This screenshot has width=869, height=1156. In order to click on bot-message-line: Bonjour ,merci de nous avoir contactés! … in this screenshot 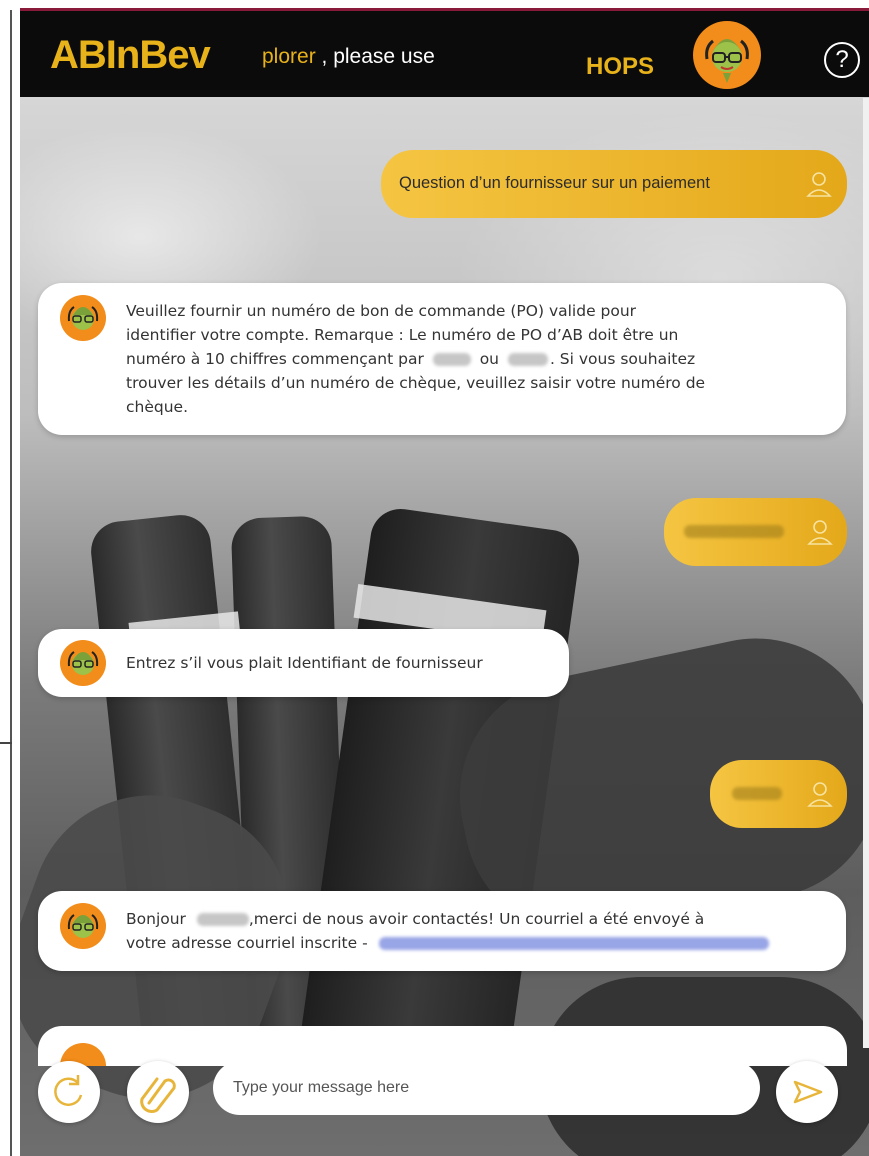, I will do `click(476, 919)`.